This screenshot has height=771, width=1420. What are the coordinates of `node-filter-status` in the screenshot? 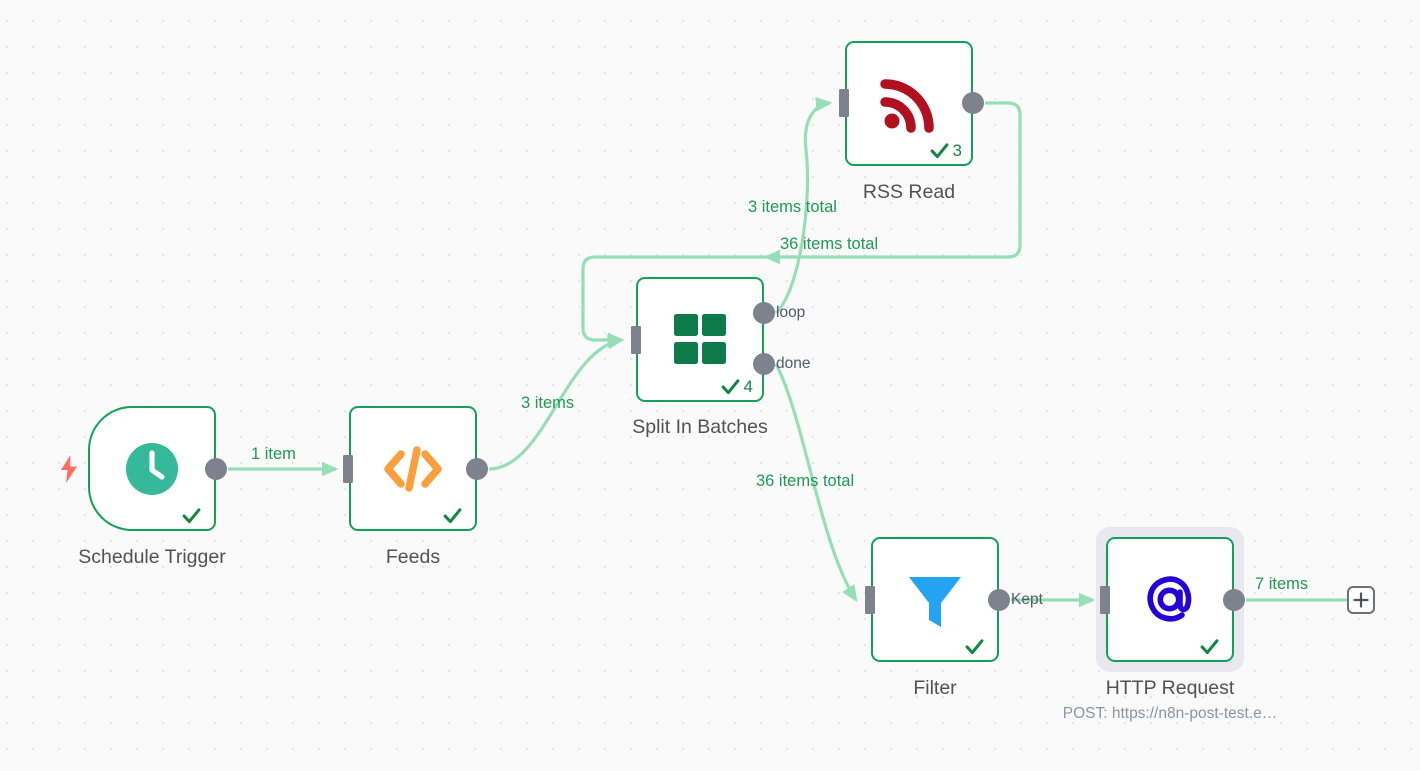 It's located at (976, 646).